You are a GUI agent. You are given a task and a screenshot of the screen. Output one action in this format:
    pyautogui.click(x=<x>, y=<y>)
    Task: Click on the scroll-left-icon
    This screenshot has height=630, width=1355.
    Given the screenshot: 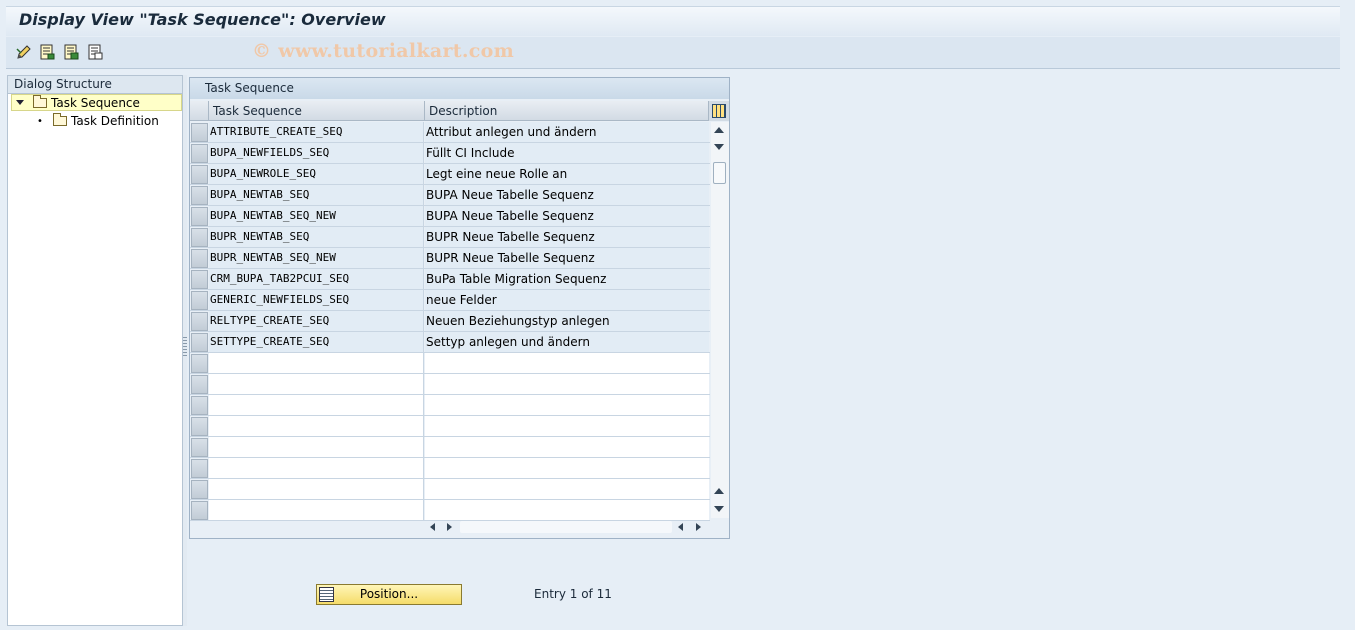 What is the action you would take?
    pyautogui.click(x=432, y=527)
    